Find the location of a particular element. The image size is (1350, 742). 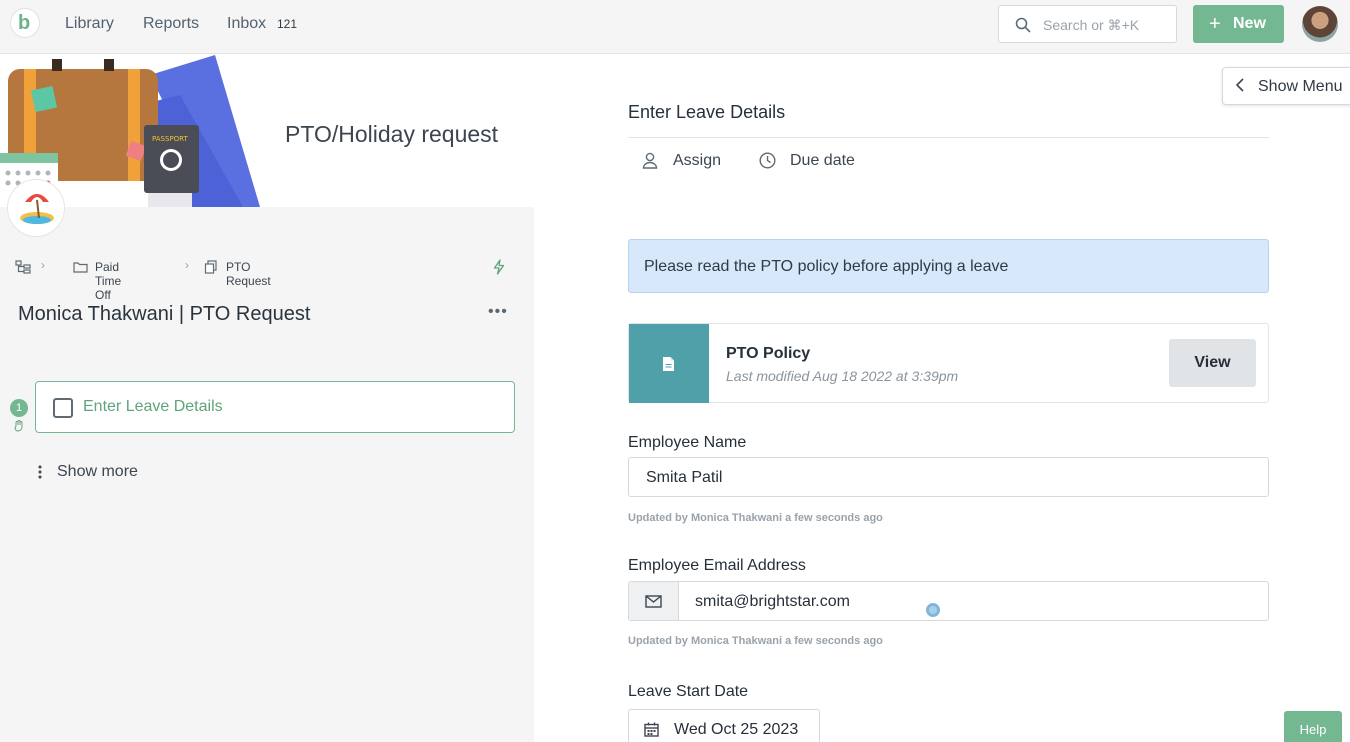

copy-icon is located at coordinates (210, 267).